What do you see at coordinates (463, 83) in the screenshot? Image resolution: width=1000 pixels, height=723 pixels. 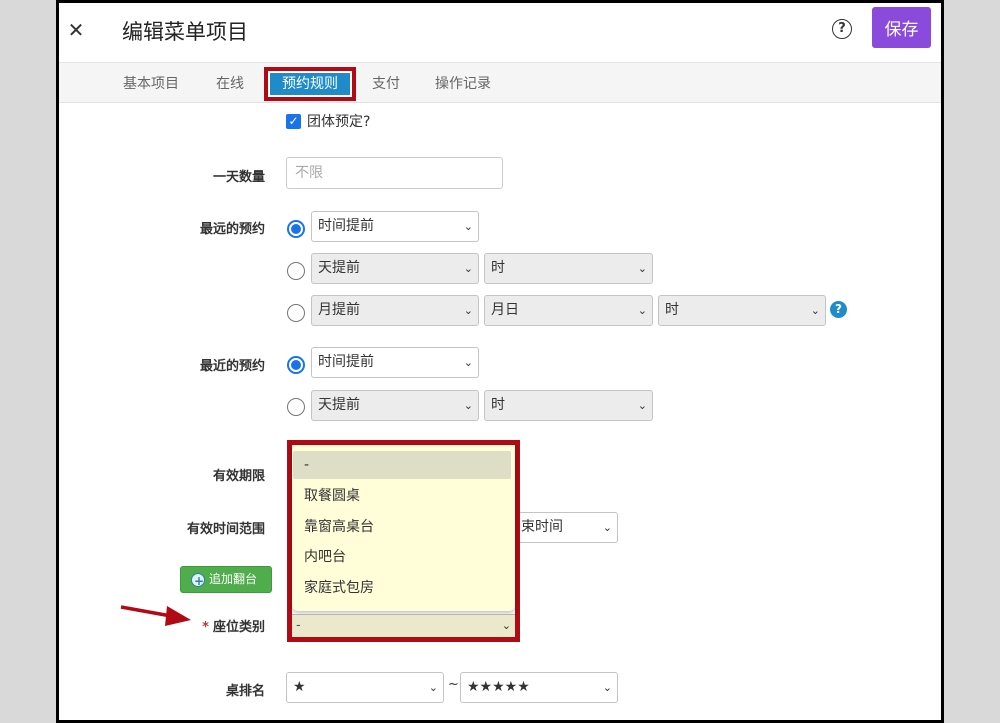 I see `tab-operation-log: 操作记录` at bounding box center [463, 83].